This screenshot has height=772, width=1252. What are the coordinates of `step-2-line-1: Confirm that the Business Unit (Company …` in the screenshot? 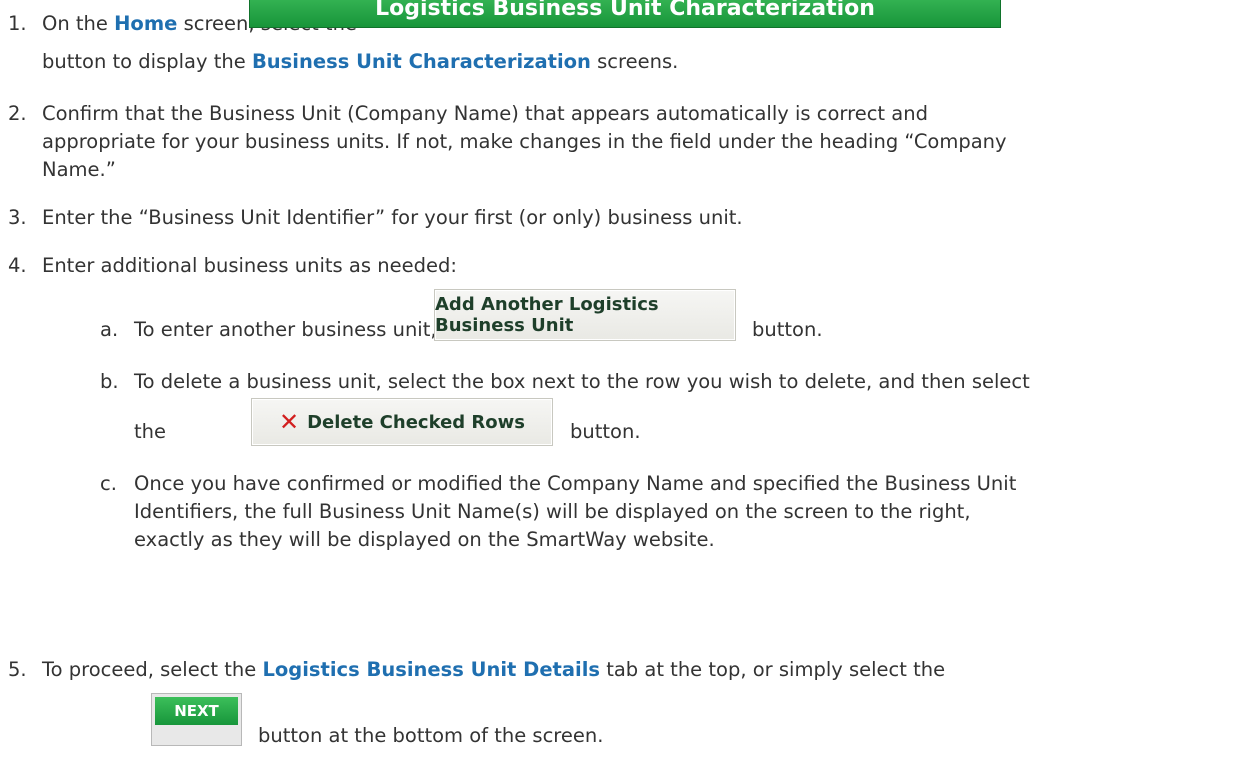 It's located at (485, 113).